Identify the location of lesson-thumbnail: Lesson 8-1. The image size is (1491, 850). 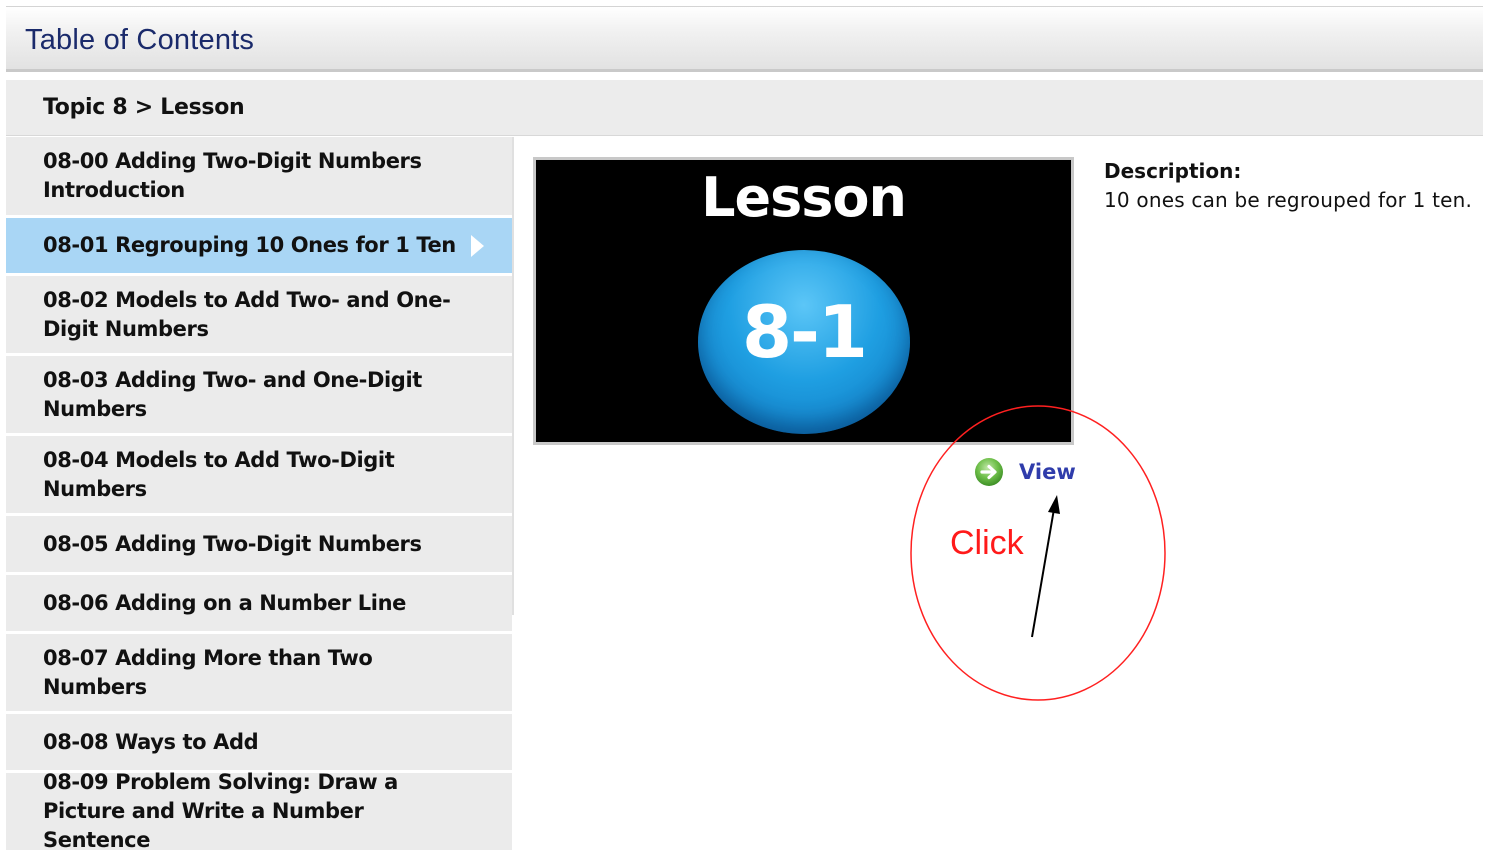
(803, 301).